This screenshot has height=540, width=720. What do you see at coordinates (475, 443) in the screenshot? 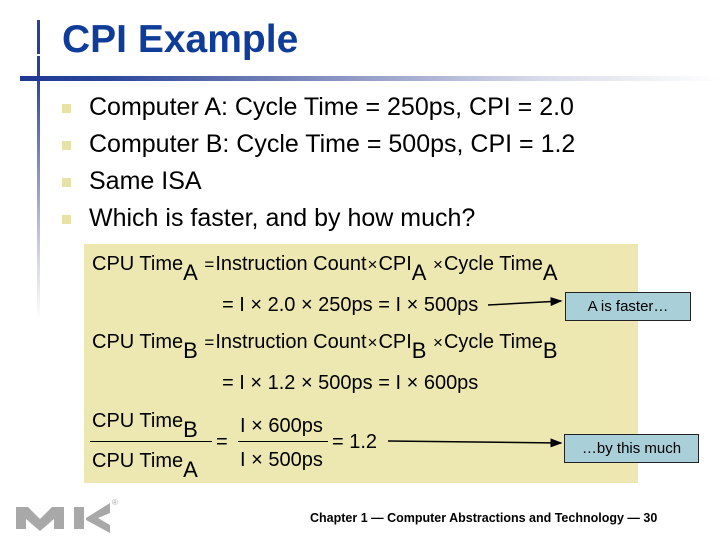
I see `arrow-to-how-much` at bounding box center [475, 443].